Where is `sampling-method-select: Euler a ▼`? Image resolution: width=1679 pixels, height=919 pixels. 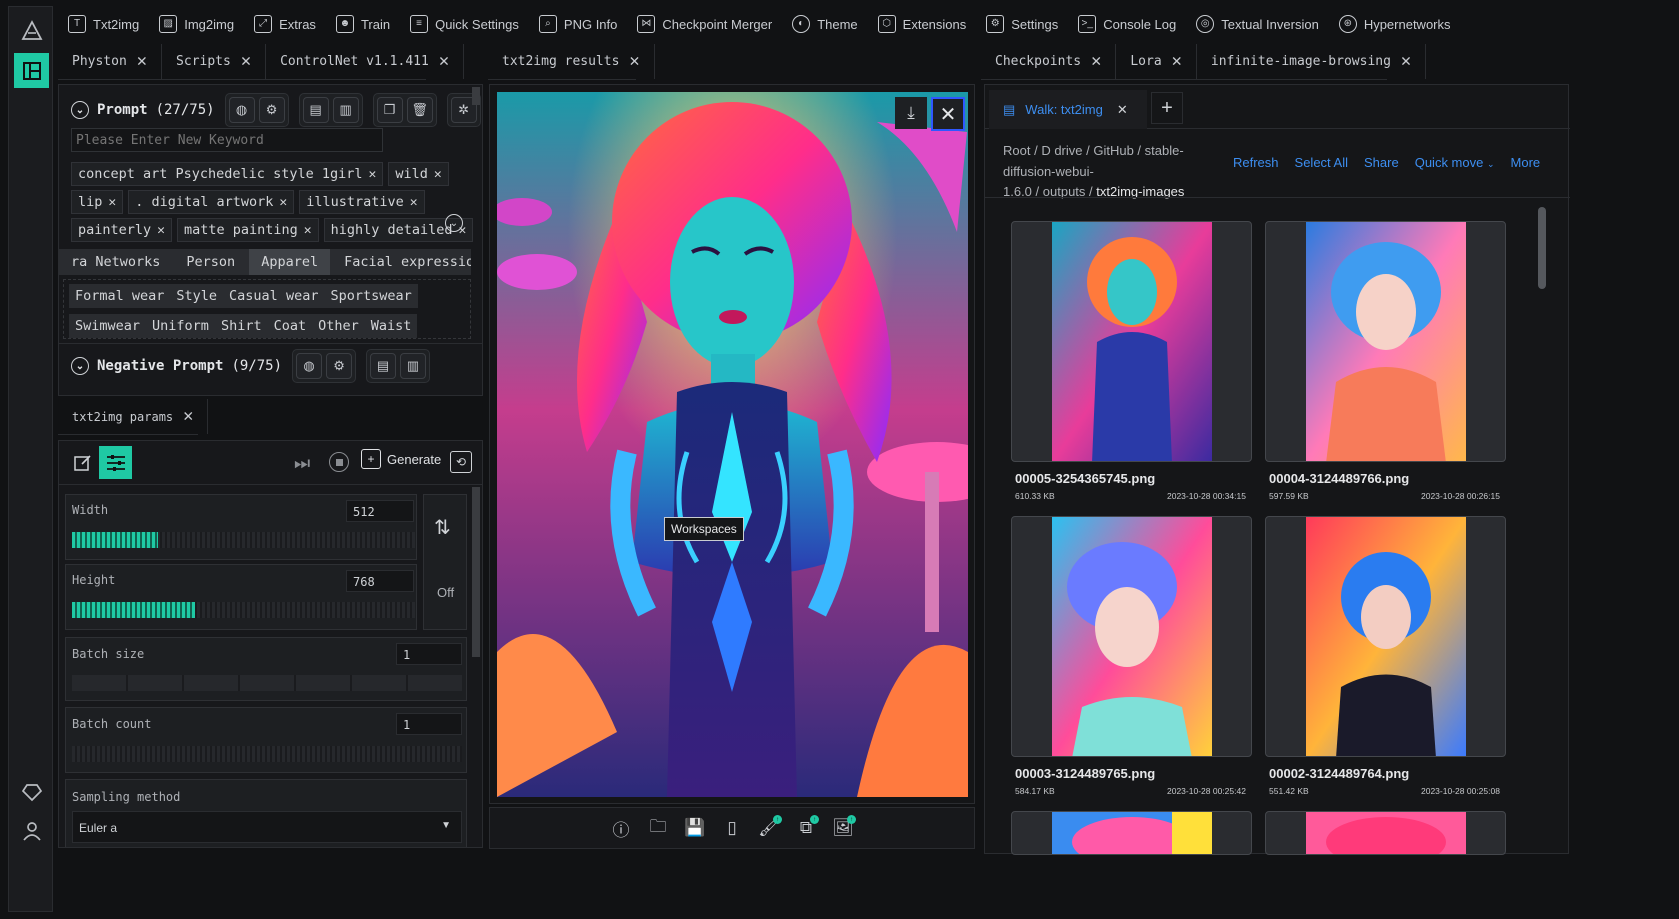
sampling-method-select: Euler a ▼ is located at coordinates (267, 827).